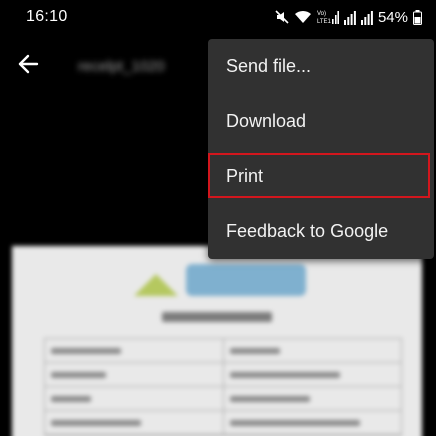 This screenshot has width=436, height=436. What do you see at coordinates (223, 279) in the screenshot?
I see `document-logo` at bounding box center [223, 279].